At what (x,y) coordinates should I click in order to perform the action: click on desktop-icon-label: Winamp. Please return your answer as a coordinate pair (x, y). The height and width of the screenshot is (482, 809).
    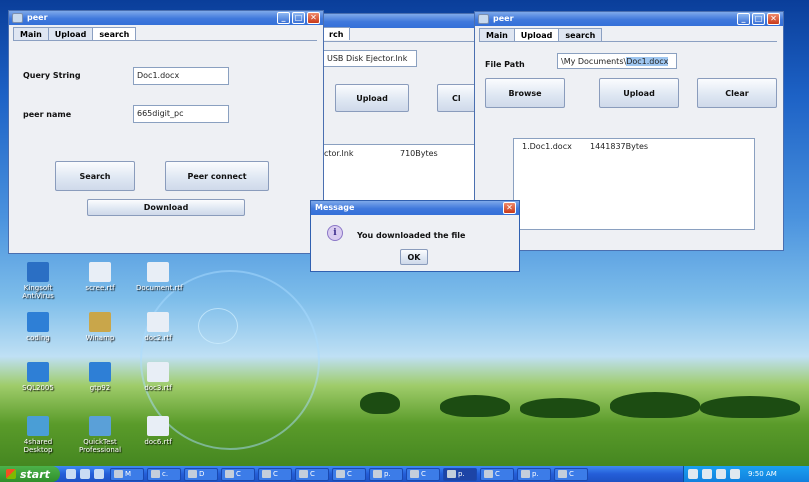
    Looking at the image, I should click on (100, 338).